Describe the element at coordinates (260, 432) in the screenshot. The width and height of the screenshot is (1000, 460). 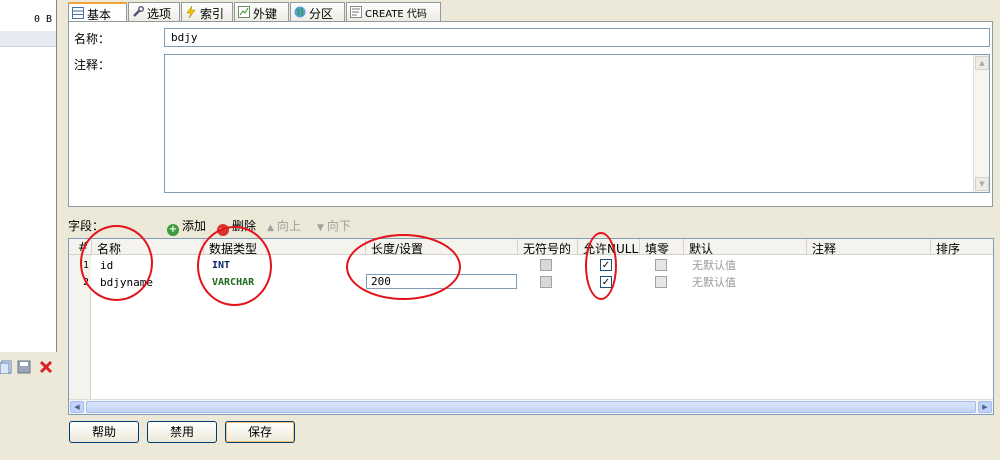
I see `save-button: 保存` at that location.